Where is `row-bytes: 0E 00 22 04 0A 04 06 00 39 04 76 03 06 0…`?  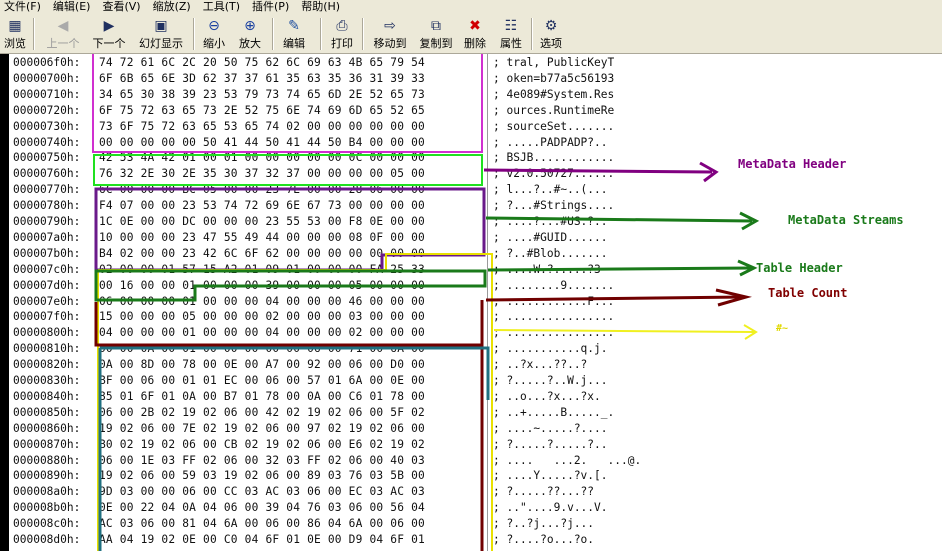 row-bytes: 0E 00 22 04 0A 04 06 00 39 04 76 03 06 0… is located at coordinates (262, 508).